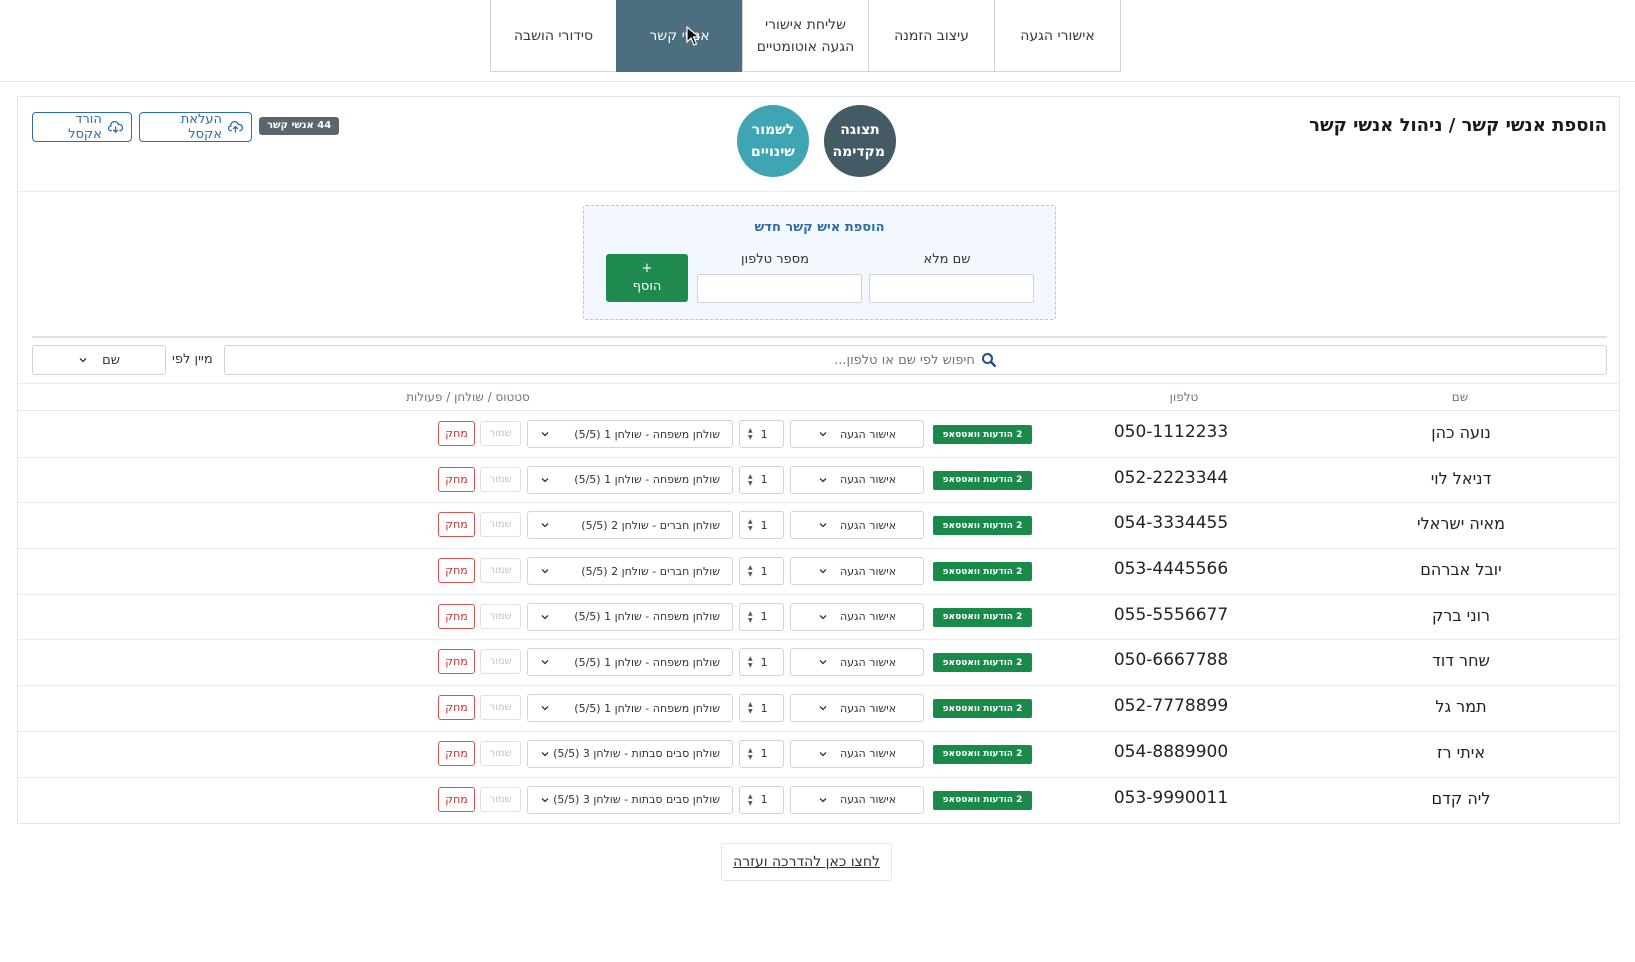  Describe the element at coordinates (951, 288) in the screenshot. I see `full-name-input` at that location.